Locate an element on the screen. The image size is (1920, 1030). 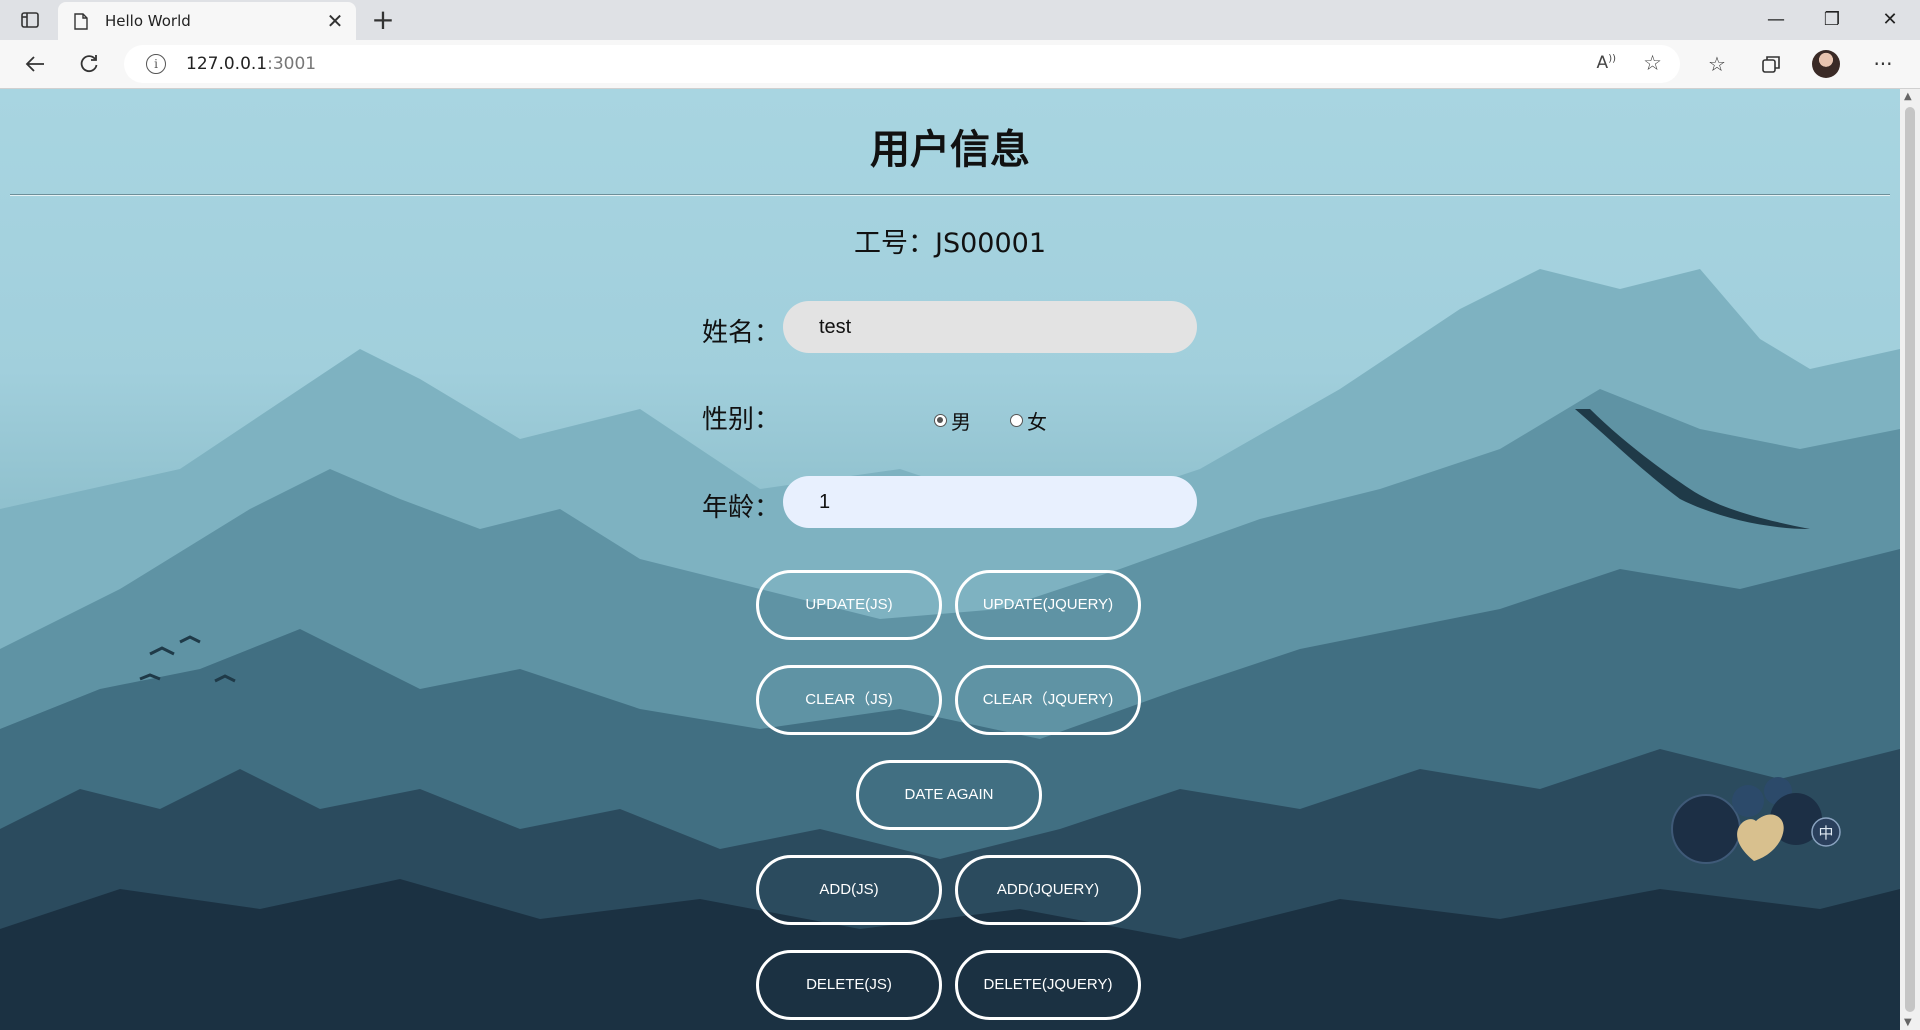
favorites-icon: ☆ is located at coordinates (1717, 64).